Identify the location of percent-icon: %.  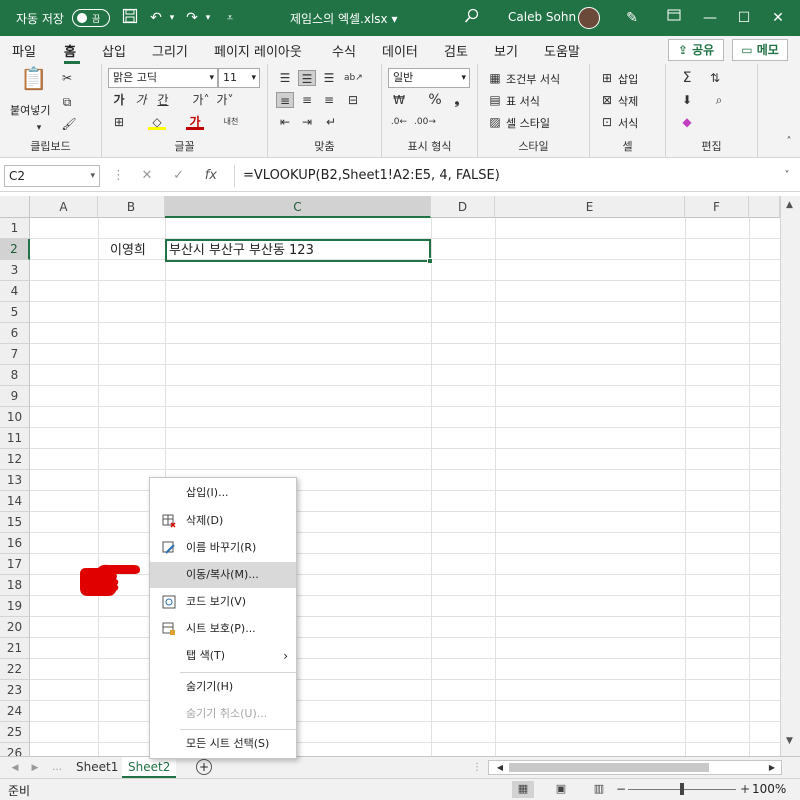
(435, 100).